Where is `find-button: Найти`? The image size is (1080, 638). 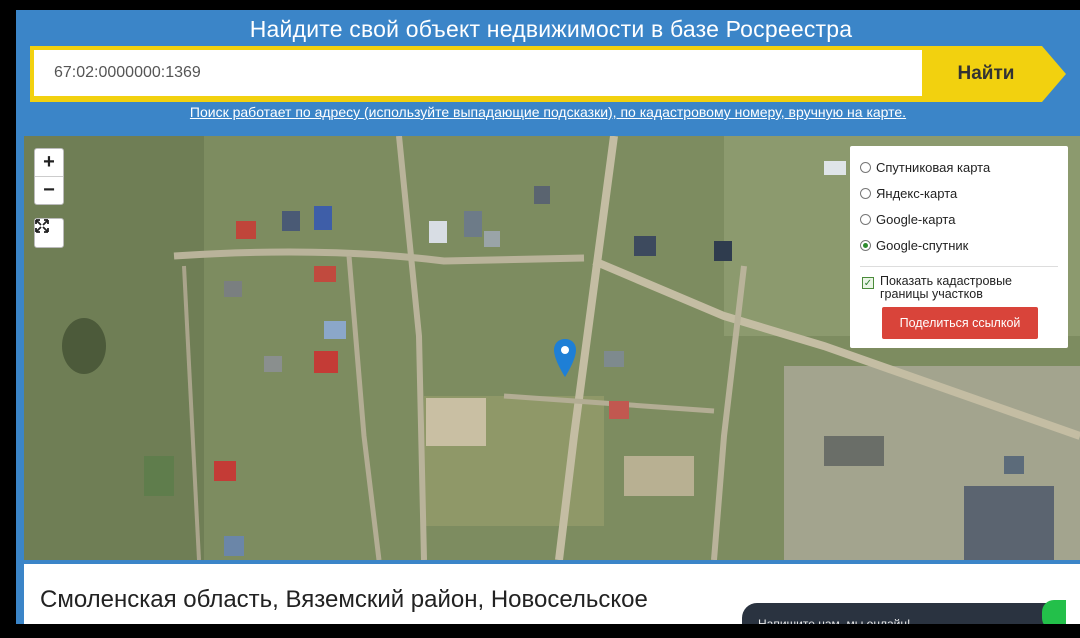 find-button: Найти is located at coordinates (986, 74).